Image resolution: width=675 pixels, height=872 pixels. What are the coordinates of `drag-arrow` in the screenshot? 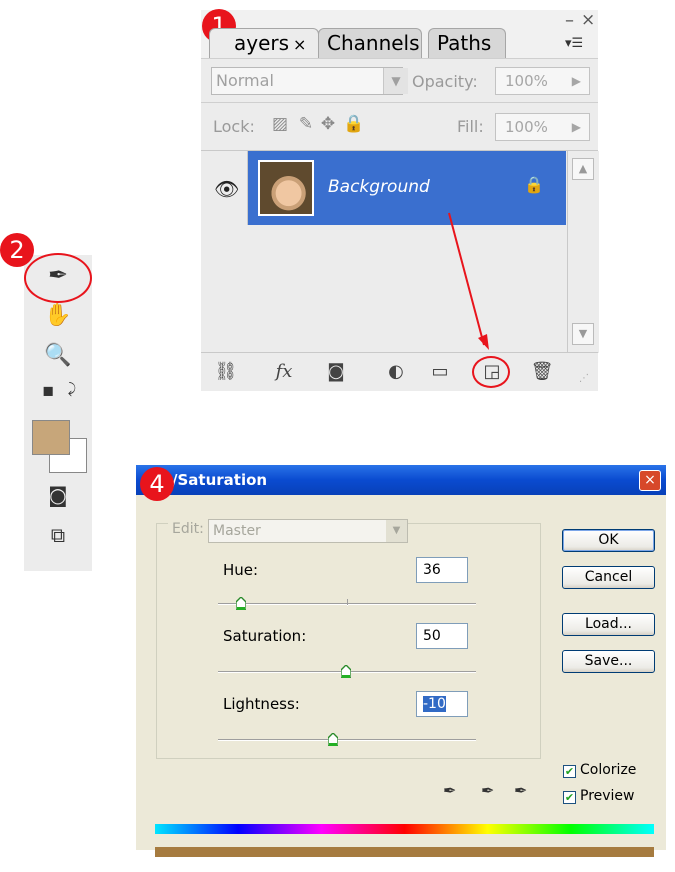 It's located at (468, 281).